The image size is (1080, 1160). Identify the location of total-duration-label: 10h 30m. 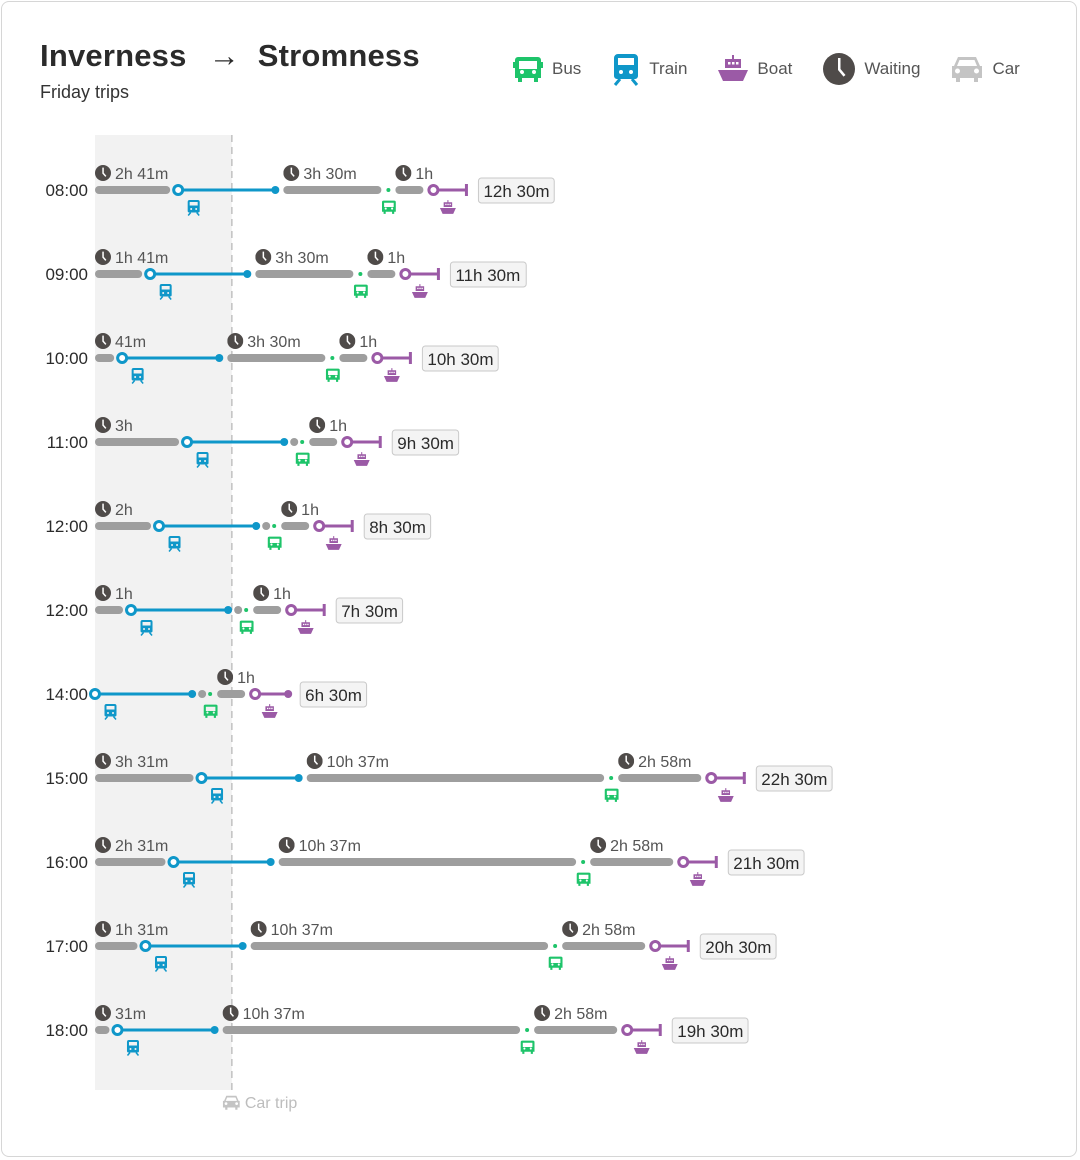
(460, 359).